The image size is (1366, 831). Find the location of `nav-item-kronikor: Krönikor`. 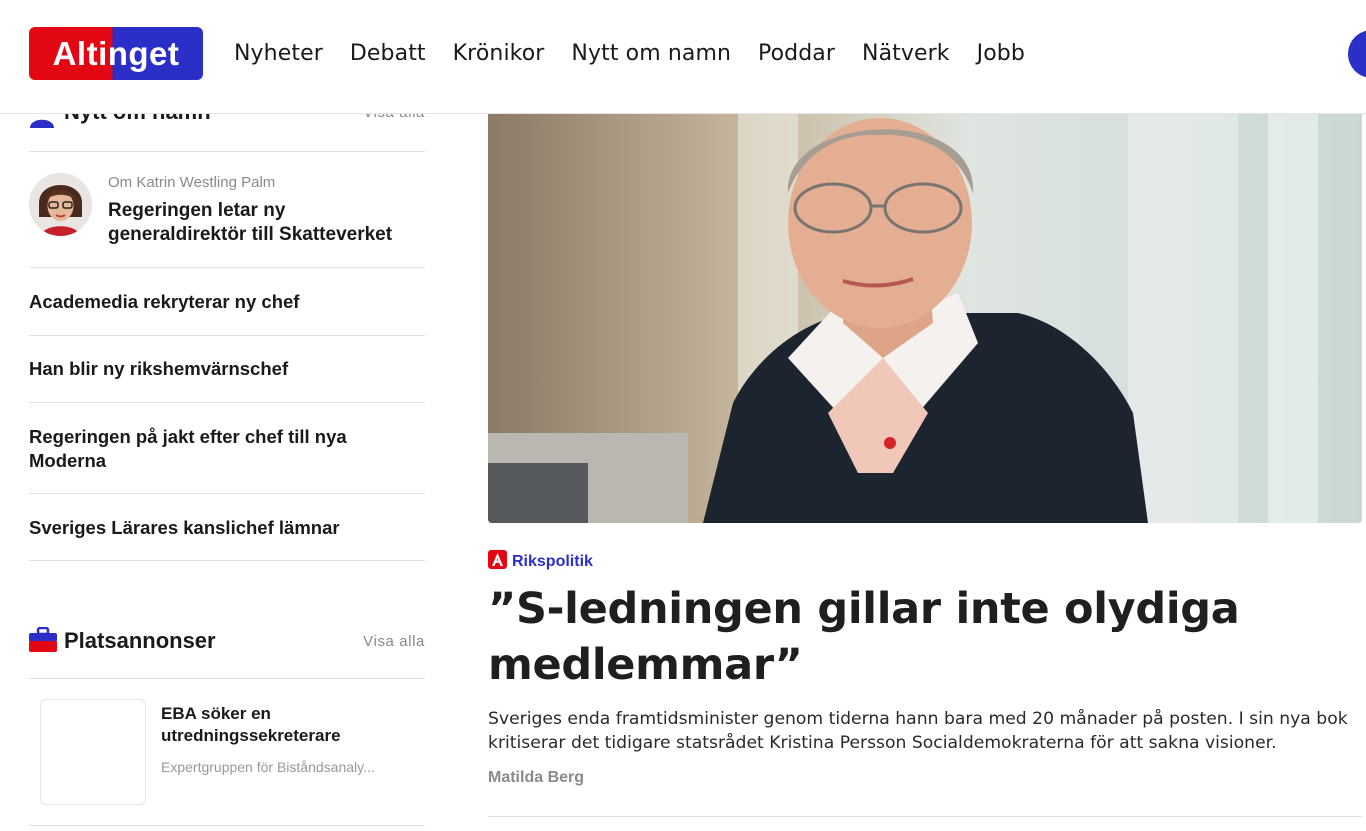

nav-item-kronikor: Krönikor is located at coordinates (499, 54).